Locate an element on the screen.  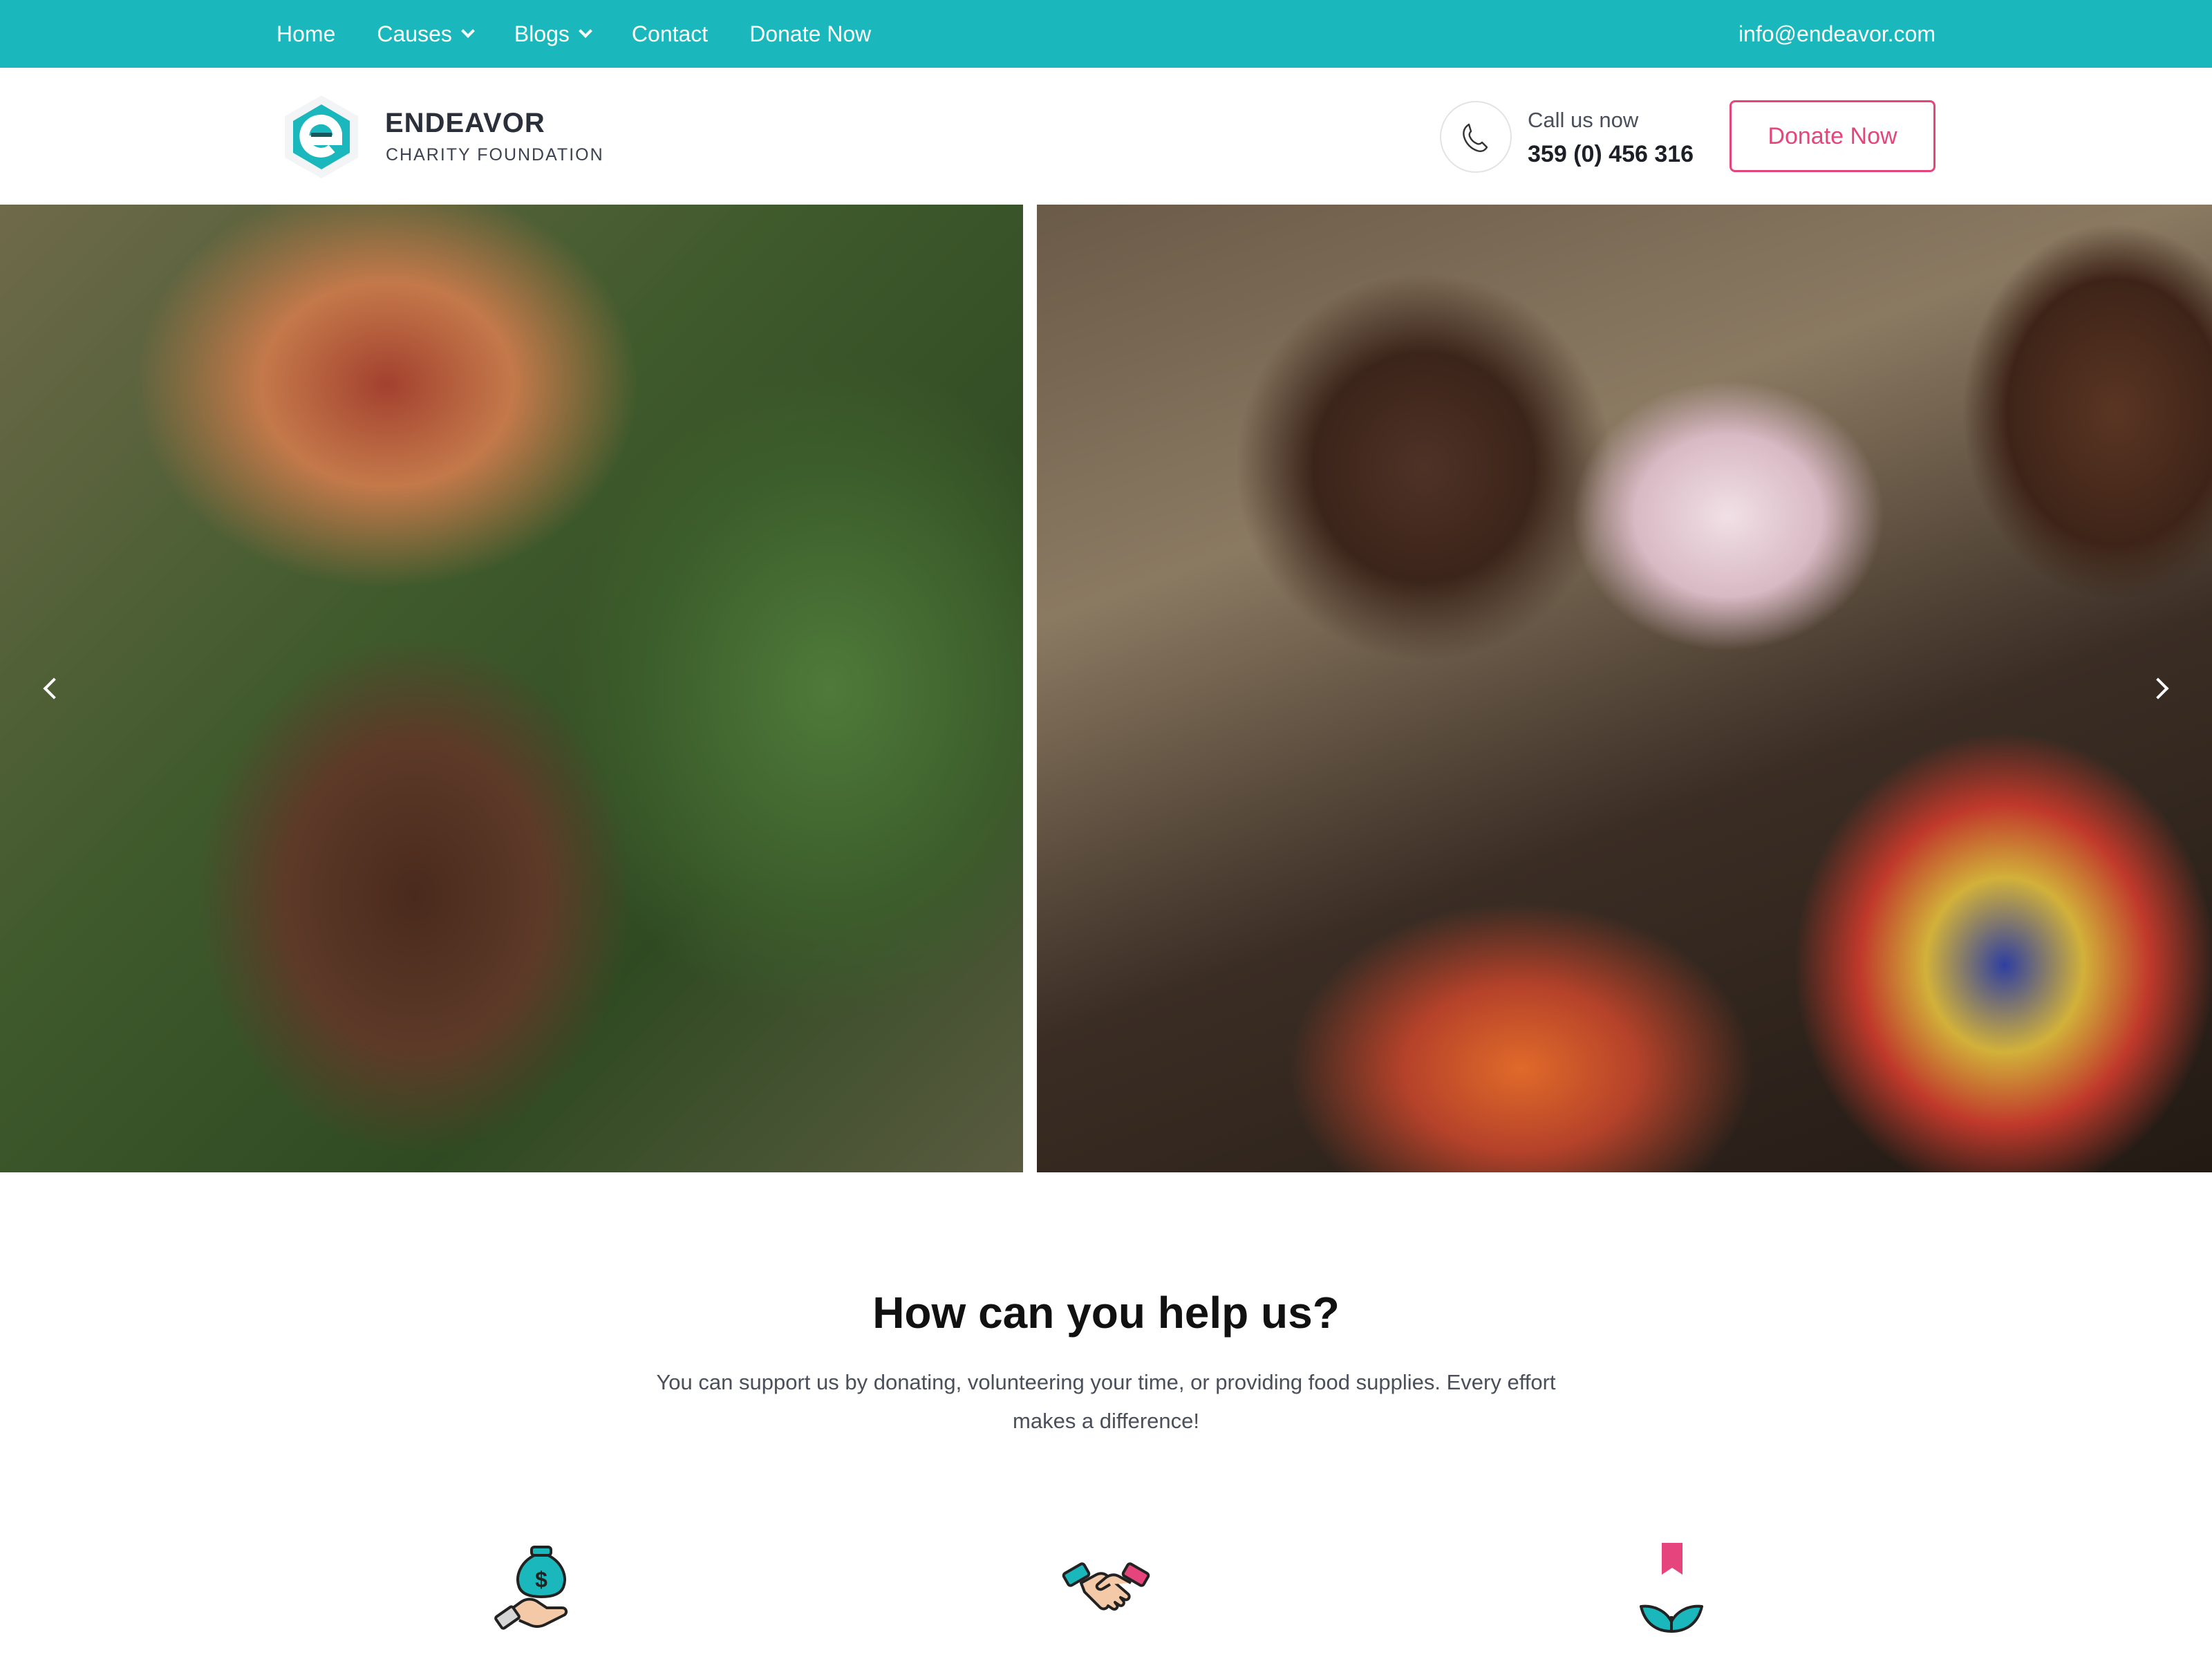
brand-name: ENDEAVOR is located at coordinates (465, 123).